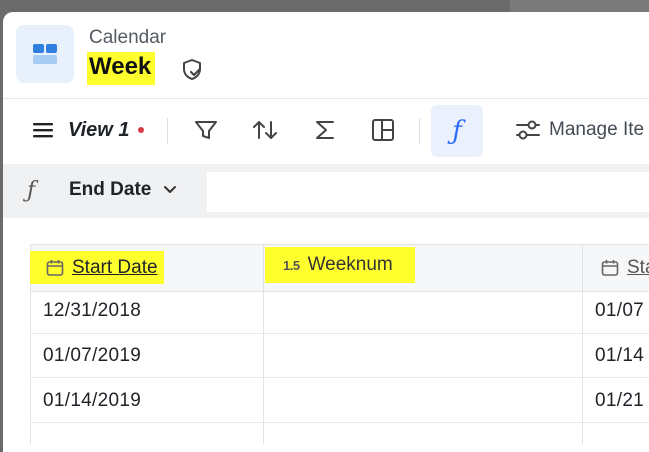 The image size is (649, 452). Describe the element at coordinates (638, 267) in the screenshot. I see `column-label: Sta` at that location.